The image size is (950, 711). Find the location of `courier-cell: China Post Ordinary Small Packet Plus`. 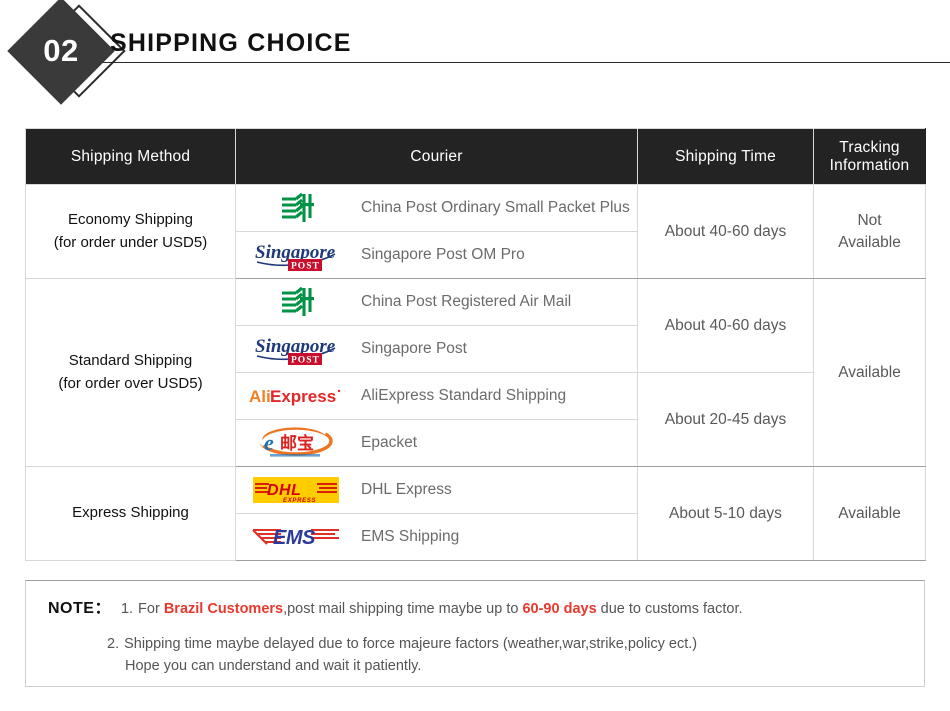

courier-cell: China Post Ordinary Small Packet Plus is located at coordinates (436, 208).